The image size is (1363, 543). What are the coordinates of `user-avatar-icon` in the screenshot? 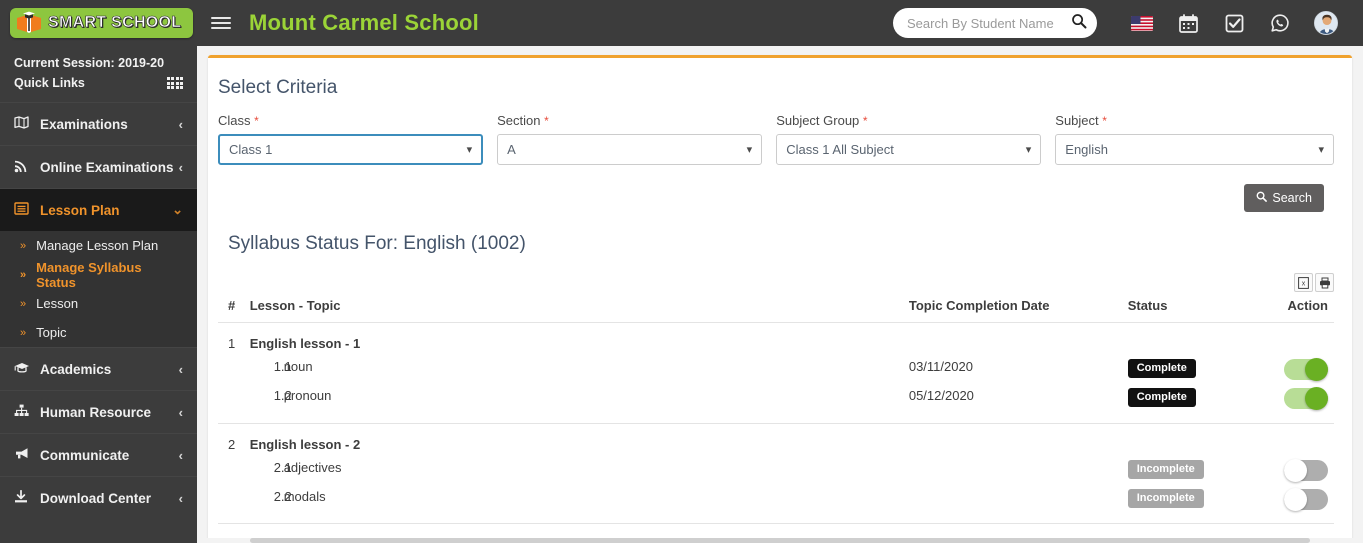 It's located at (1326, 23).